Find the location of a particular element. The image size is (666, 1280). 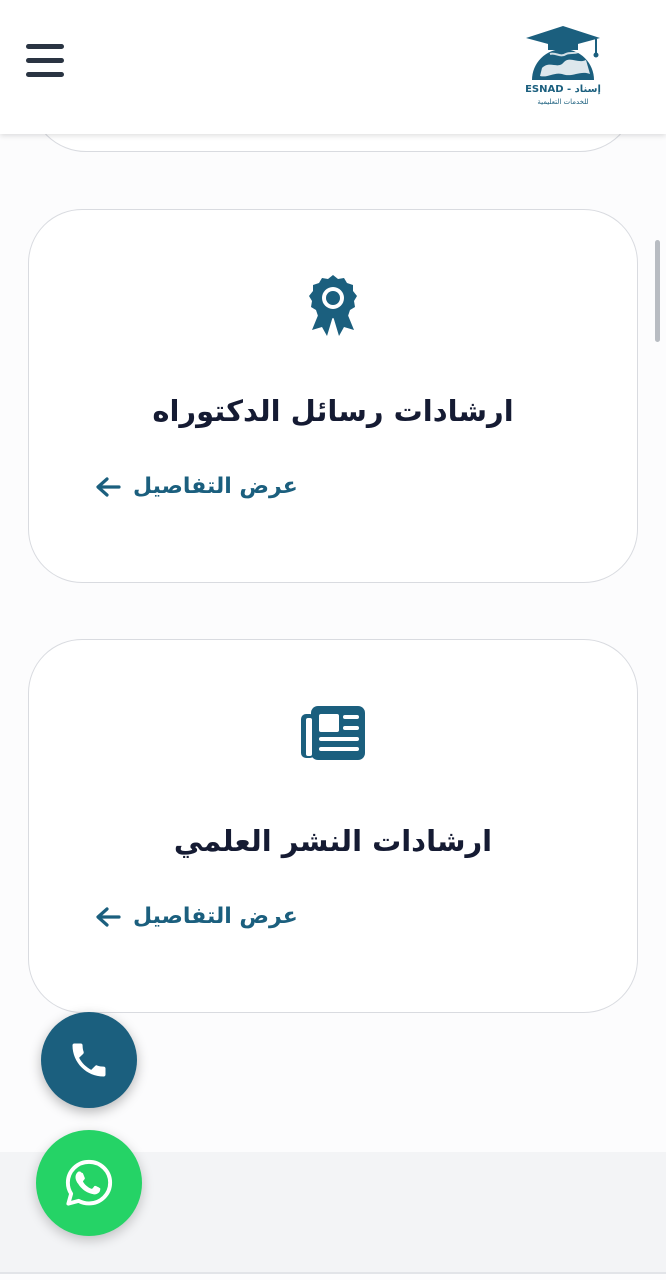

award-badge-icon is located at coordinates (333, 305).